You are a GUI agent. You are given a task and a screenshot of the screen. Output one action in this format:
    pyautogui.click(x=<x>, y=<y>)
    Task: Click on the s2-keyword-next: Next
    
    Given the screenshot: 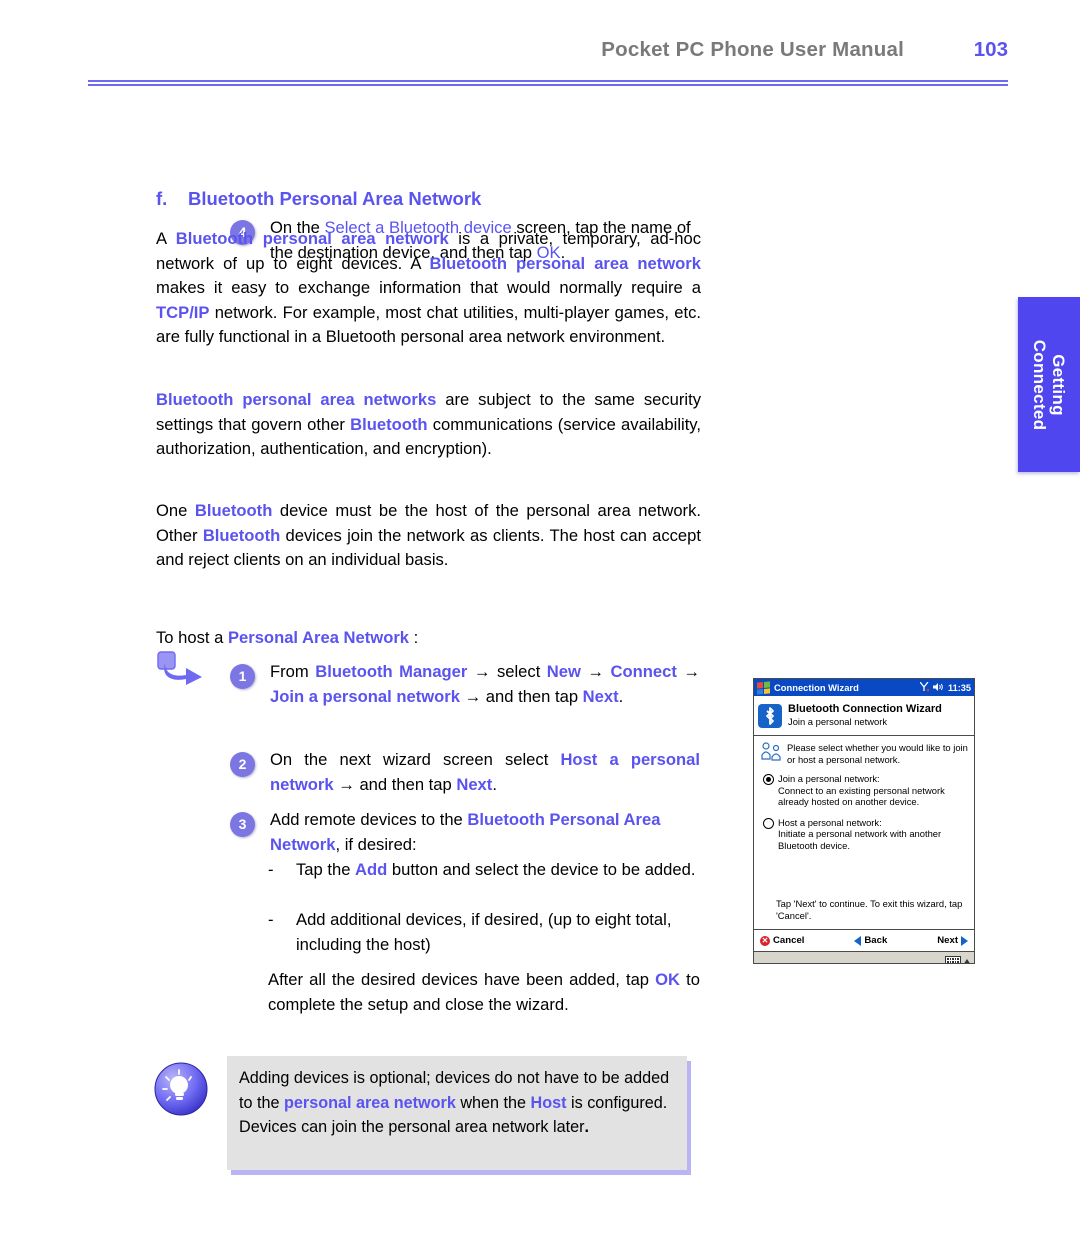 What is the action you would take?
    pyautogui.click(x=474, y=784)
    